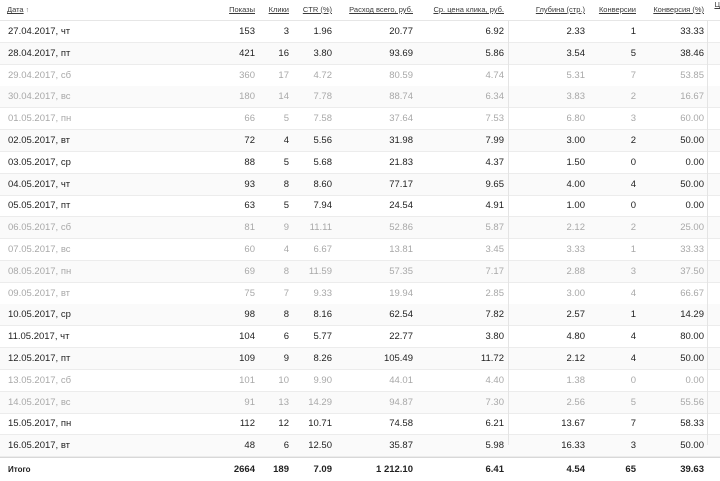 The width and height of the screenshot is (720, 481). What do you see at coordinates (279, 9) in the screenshot?
I see `header-clicks: Клики` at bounding box center [279, 9].